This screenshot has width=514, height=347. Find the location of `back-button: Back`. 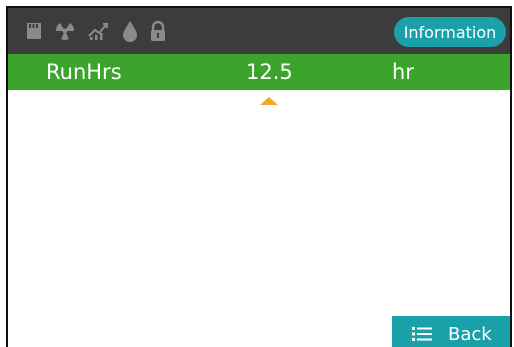

back-button: Back is located at coordinates (451, 331).